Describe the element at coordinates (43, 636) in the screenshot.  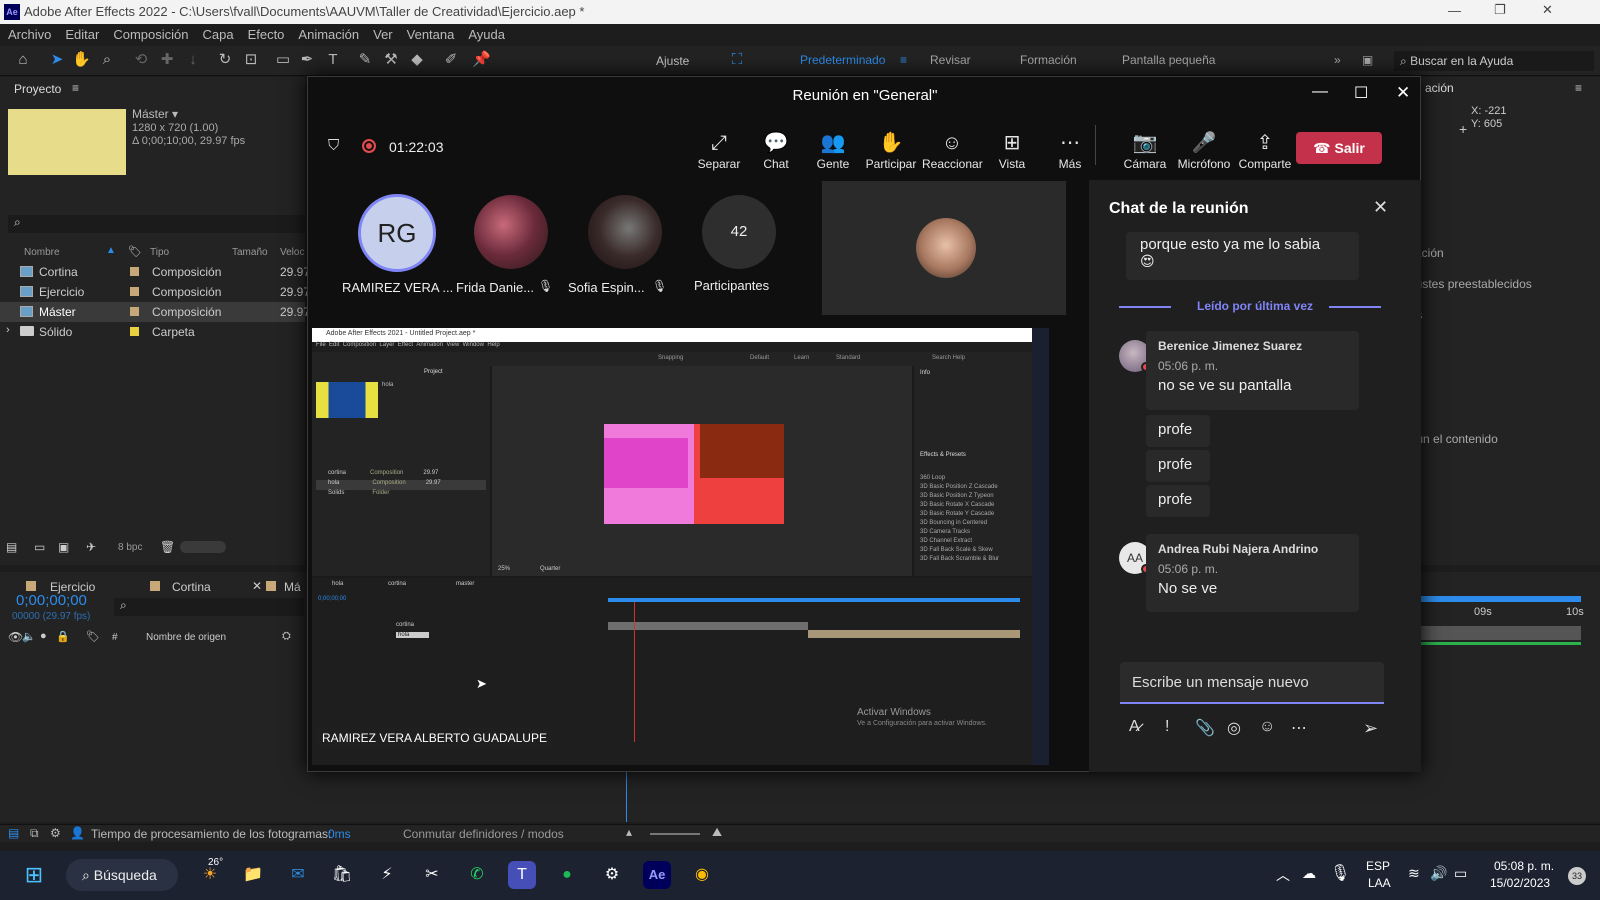
I see `solo-icon: ●` at that location.